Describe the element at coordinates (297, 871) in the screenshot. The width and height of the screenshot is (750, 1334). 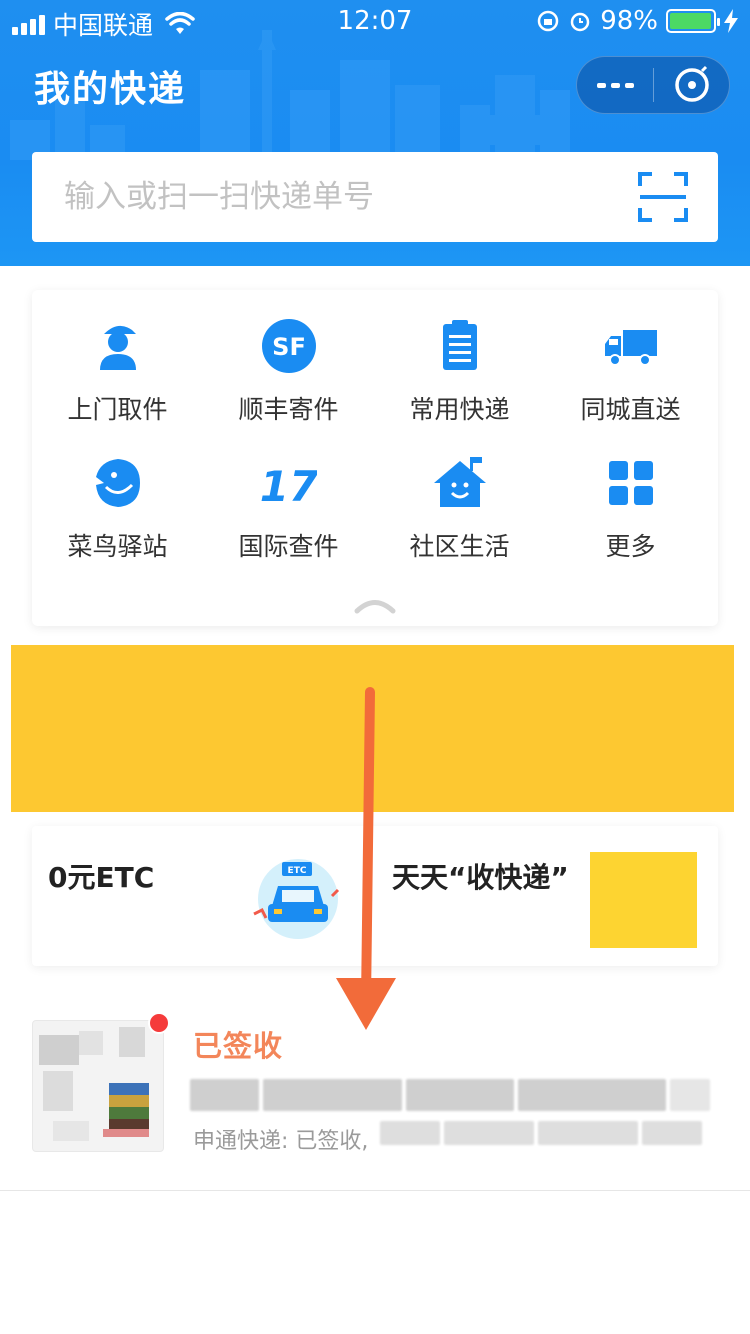
I see `svg-text: ETC` at that location.